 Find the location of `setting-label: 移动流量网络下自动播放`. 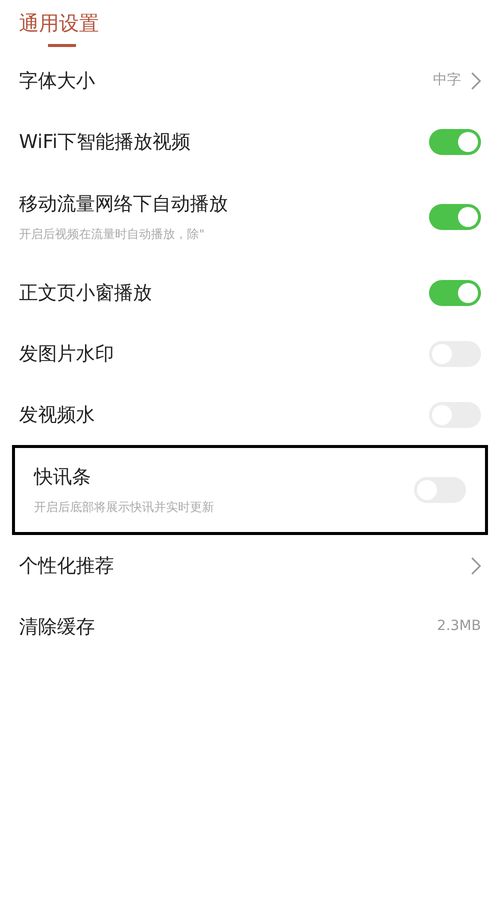

setting-label: 移动流量网络下自动播放 is located at coordinates (123, 204).